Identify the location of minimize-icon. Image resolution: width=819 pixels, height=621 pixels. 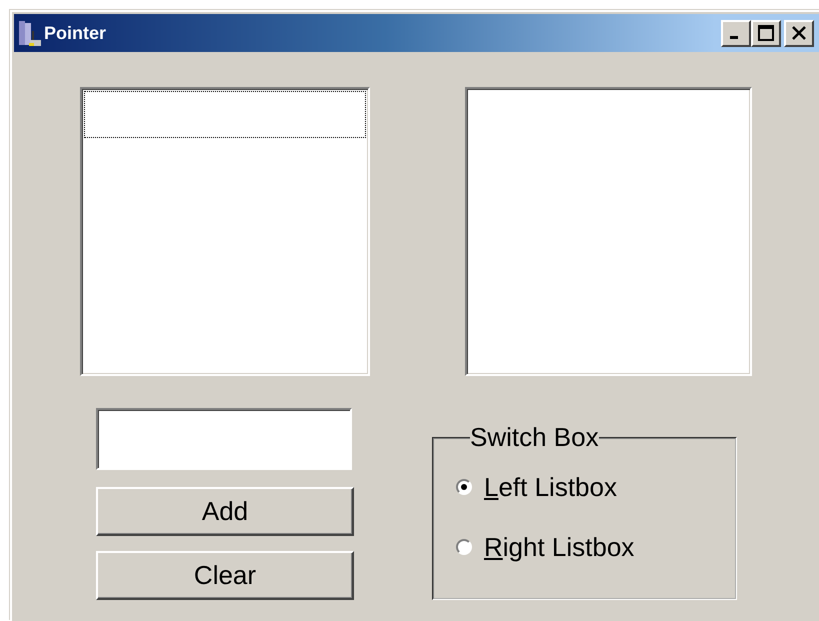
(734, 37).